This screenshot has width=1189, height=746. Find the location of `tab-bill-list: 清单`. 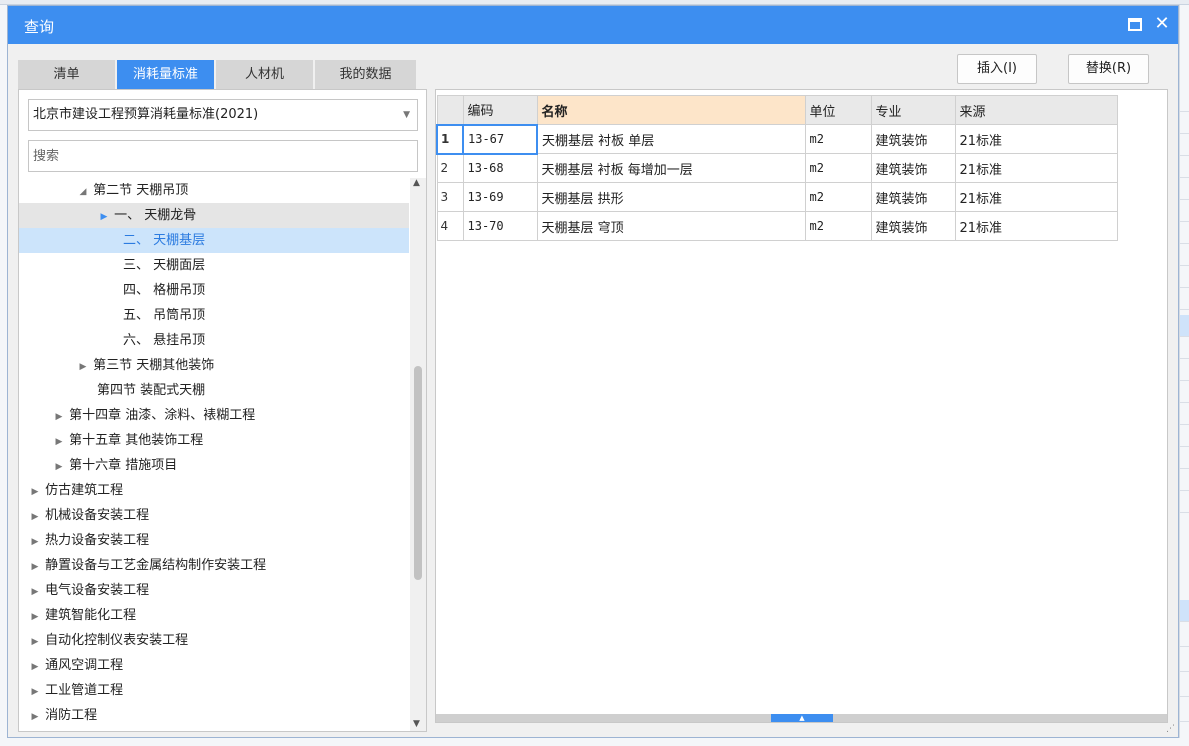

tab-bill-list: 清单 is located at coordinates (66, 75).